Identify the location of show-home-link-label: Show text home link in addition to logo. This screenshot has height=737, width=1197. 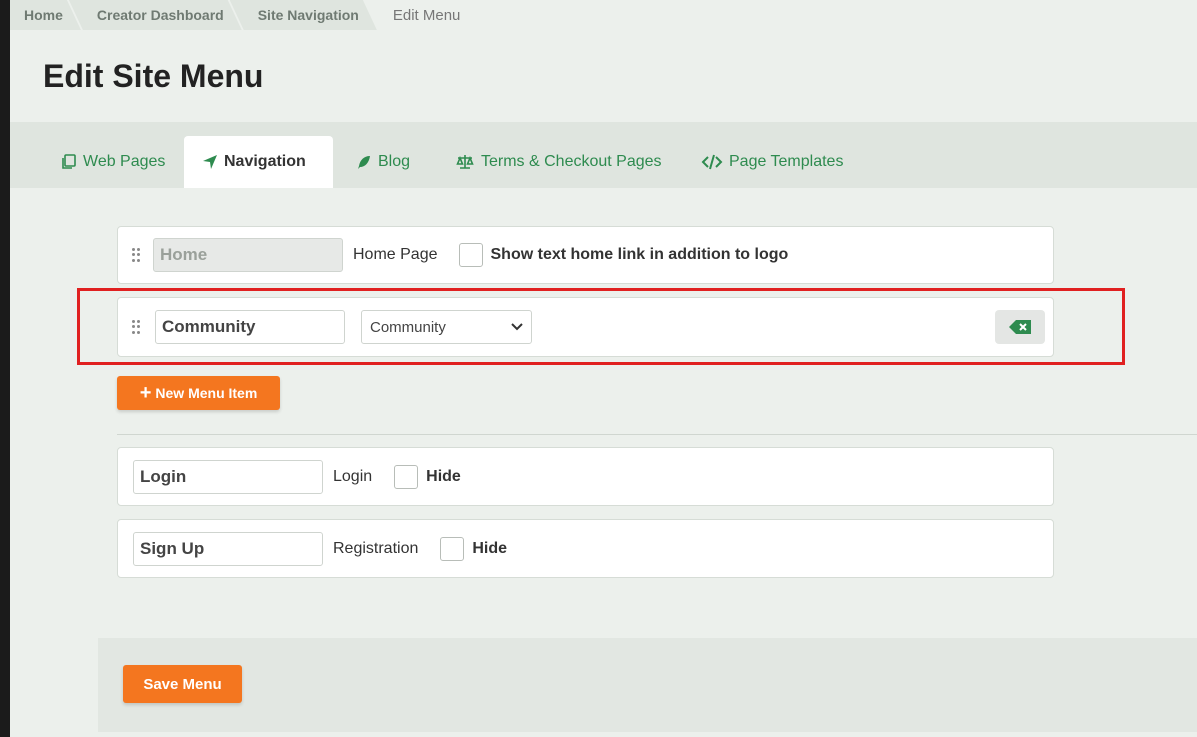
(639, 254).